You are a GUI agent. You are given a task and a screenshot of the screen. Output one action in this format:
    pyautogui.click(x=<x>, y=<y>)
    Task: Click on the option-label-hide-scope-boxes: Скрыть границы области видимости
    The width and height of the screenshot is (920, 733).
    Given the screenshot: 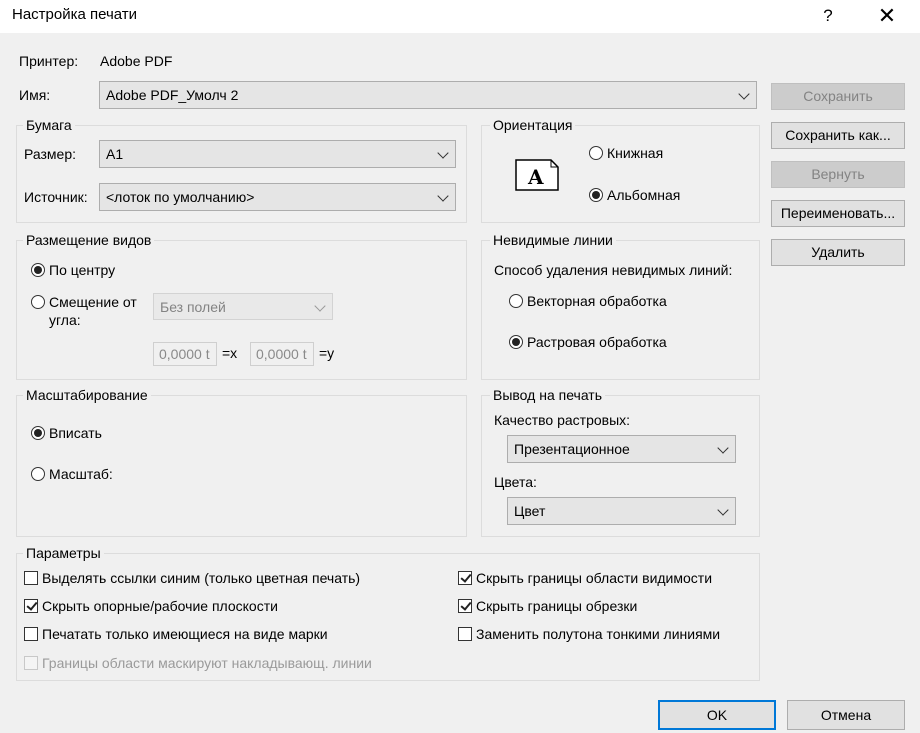 What is the action you would take?
    pyautogui.click(x=594, y=578)
    